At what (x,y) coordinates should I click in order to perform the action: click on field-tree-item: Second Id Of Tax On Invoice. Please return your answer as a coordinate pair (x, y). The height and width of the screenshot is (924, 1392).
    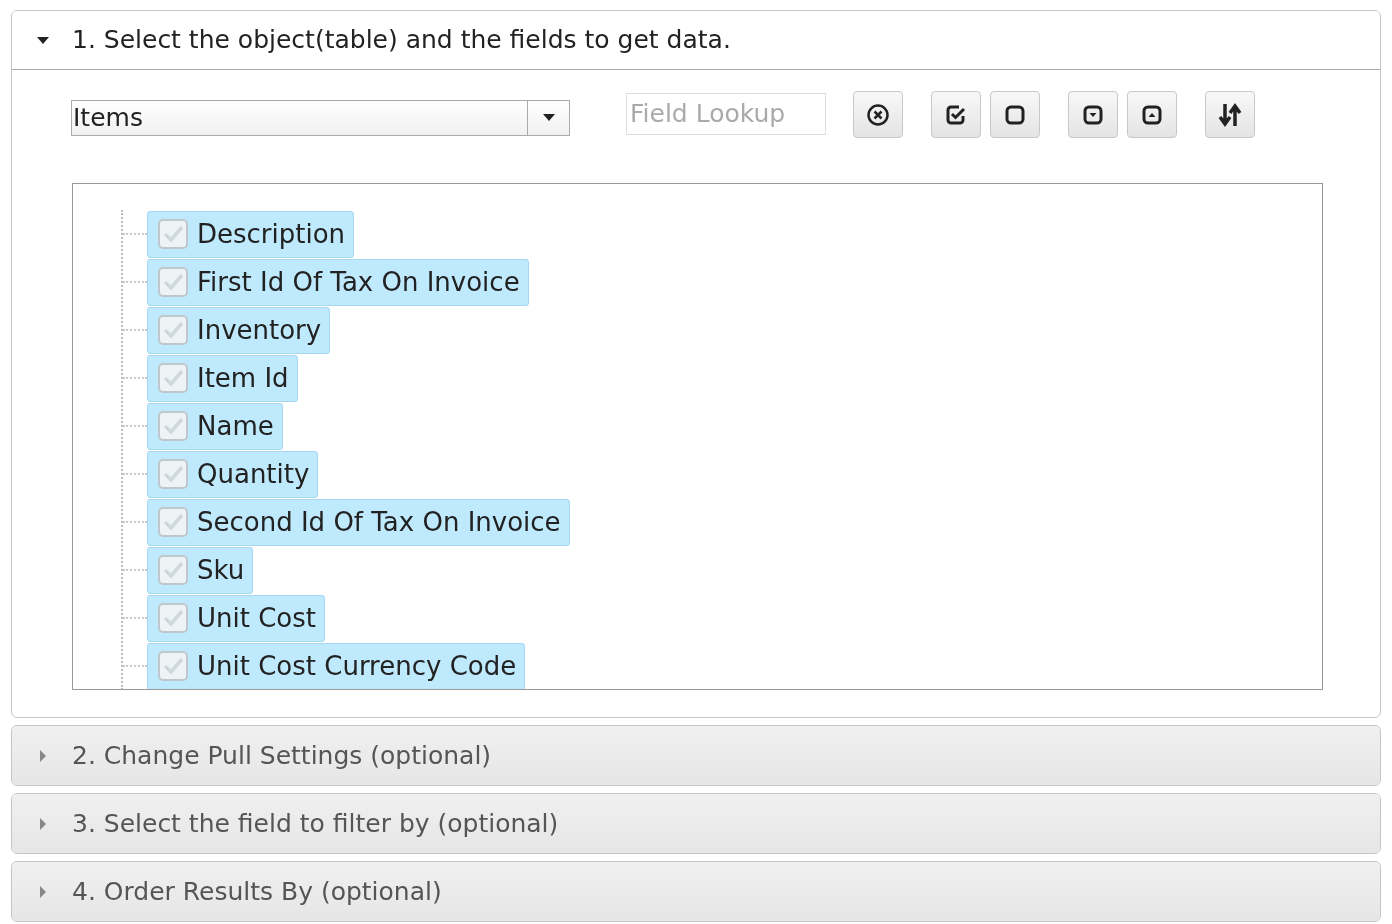
    Looking at the image, I should click on (358, 522).